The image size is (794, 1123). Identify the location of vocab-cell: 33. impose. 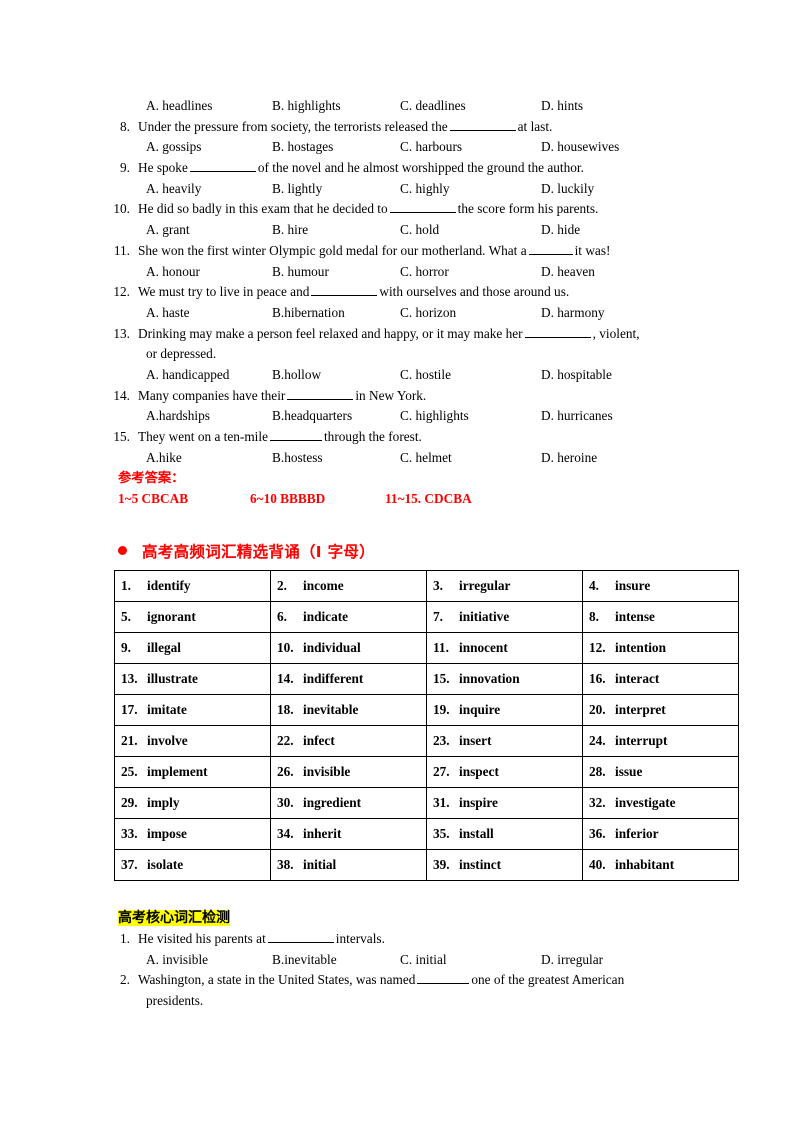
(192, 833).